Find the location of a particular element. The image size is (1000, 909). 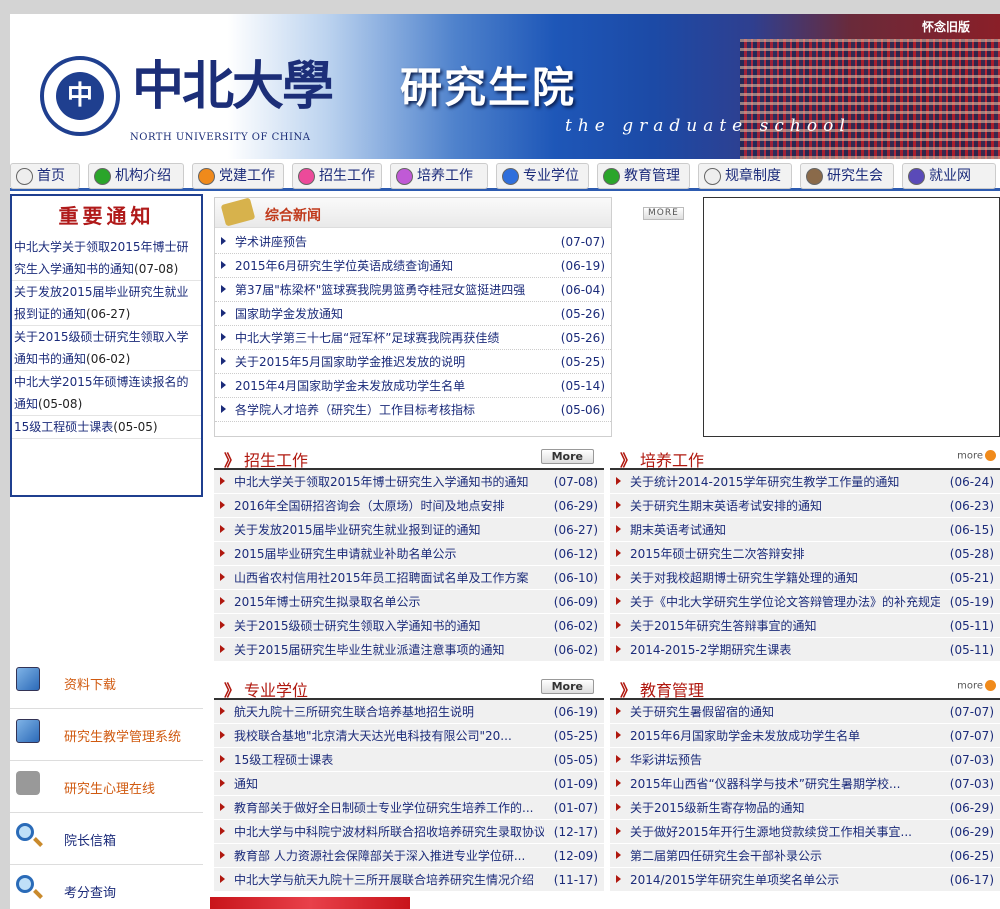

score-query-link: 考分查询 is located at coordinates (106, 887).